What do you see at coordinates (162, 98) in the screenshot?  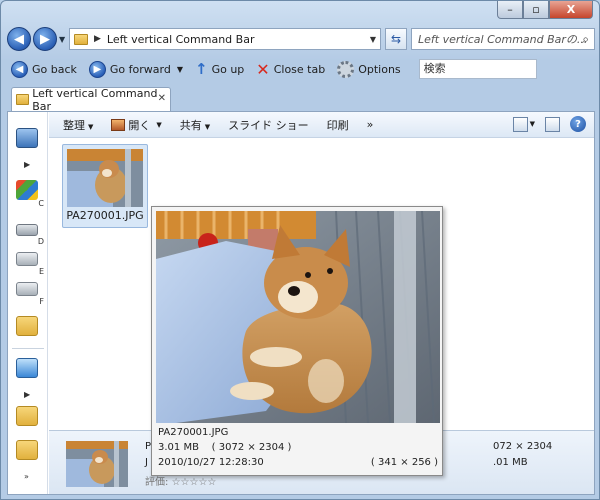 I see `close-icon: ✕` at bounding box center [162, 98].